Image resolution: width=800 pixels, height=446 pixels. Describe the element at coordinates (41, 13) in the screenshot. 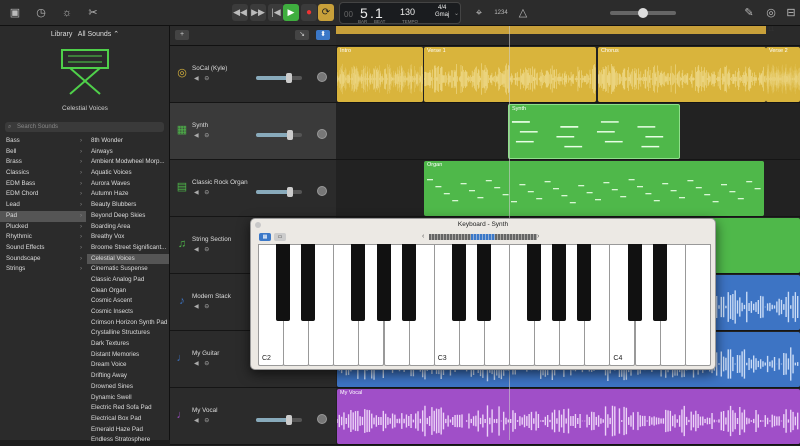

I see `smart-help-icon: ◷` at that location.